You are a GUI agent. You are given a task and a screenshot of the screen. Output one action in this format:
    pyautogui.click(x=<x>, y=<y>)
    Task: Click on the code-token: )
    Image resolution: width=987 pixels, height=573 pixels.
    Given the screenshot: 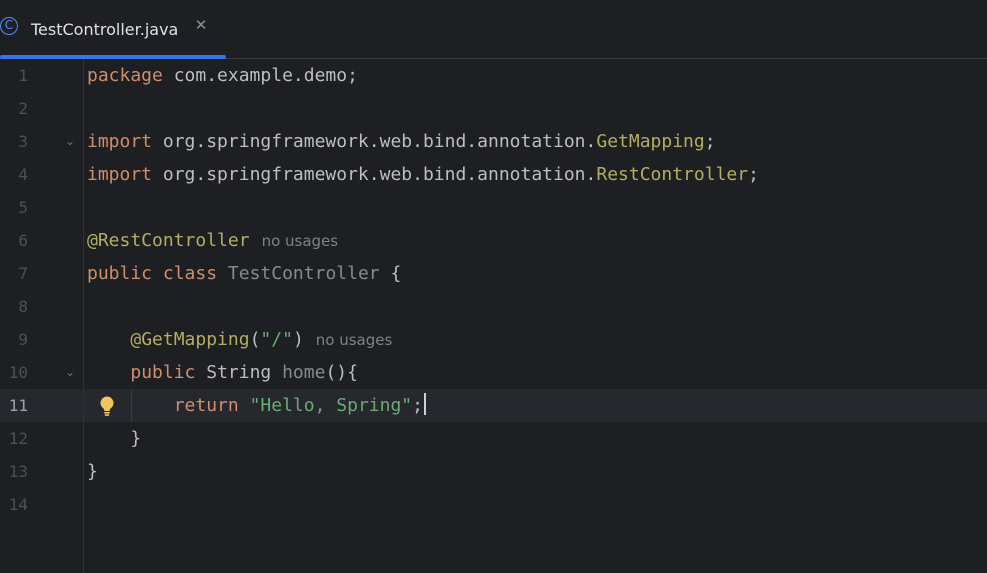 What is the action you would take?
    pyautogui.click(x=298, y=339)
    